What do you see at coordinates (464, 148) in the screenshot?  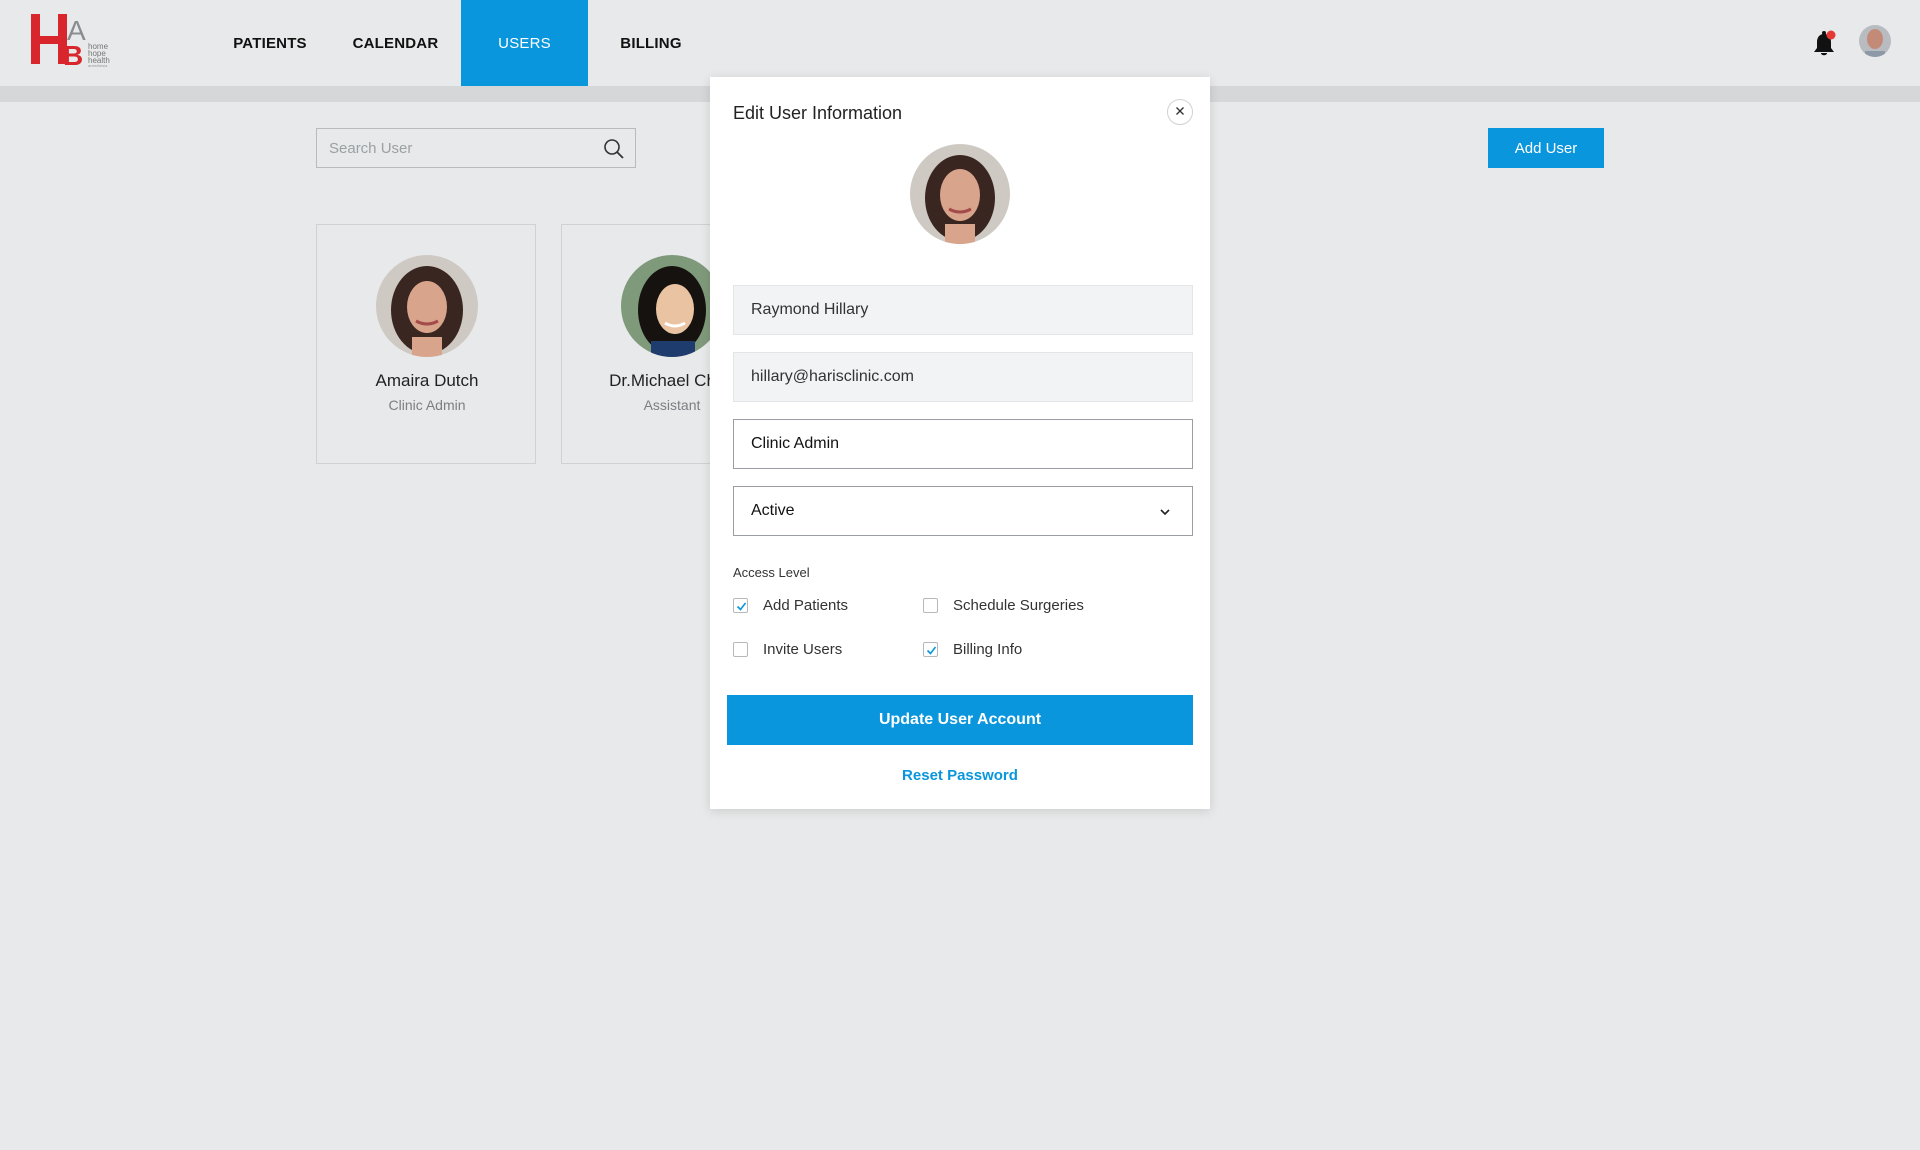 I see `search-input` at bounding box center [464, 148].